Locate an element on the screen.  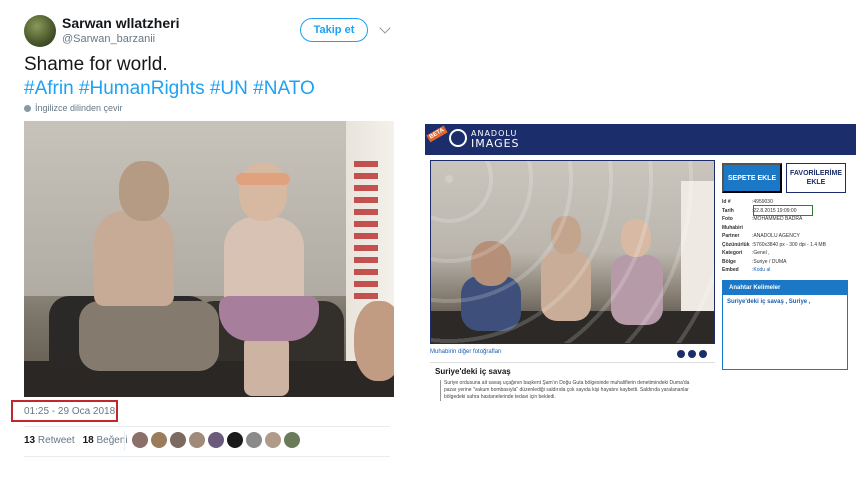
beta-badge: BETA is located at coordinates (437, 134).